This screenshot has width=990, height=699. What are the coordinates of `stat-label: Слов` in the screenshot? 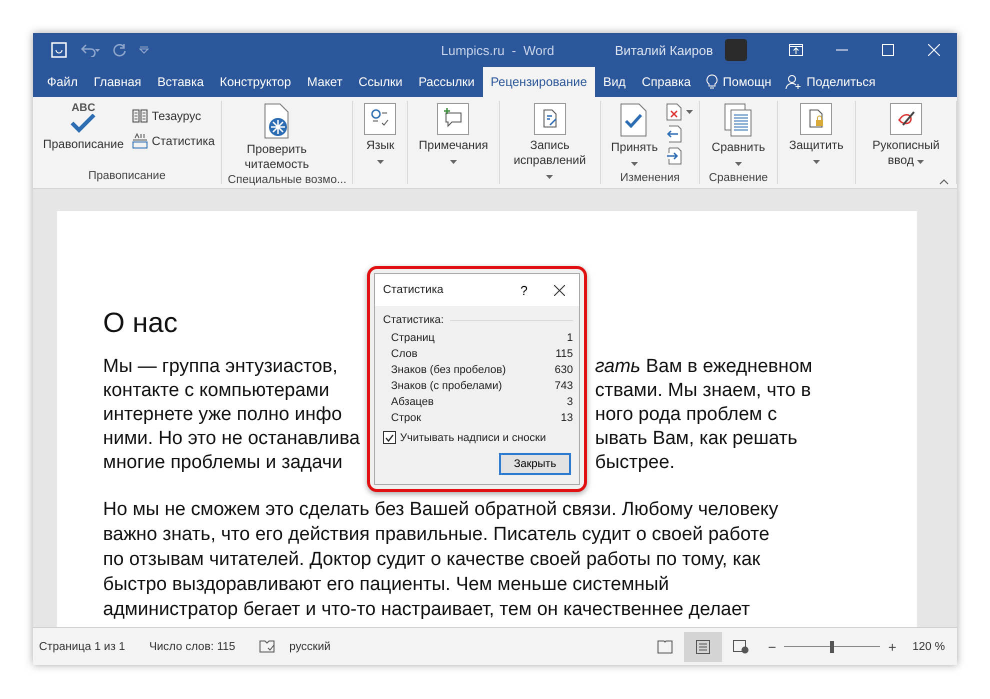 It's located at (404, 354).